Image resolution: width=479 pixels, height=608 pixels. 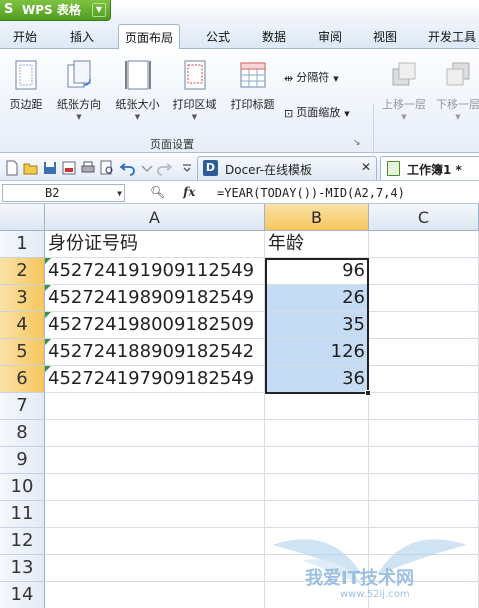 What do you see at coordinates (155, 271) in the screenshot?
I see `cell-id-number: 452724191909112549` at bounding box center [155, 271].